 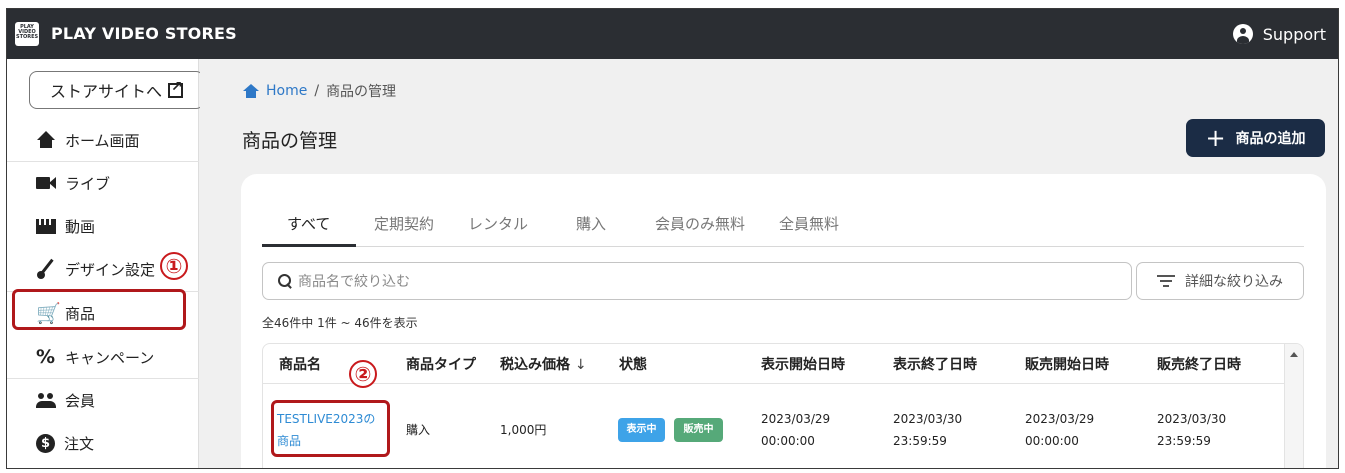 What do you see at coordinates (1199, 364) in the screenshot?
I see `column-header-sale-end: 販売終了日時` at bounding box center [1199, 364].